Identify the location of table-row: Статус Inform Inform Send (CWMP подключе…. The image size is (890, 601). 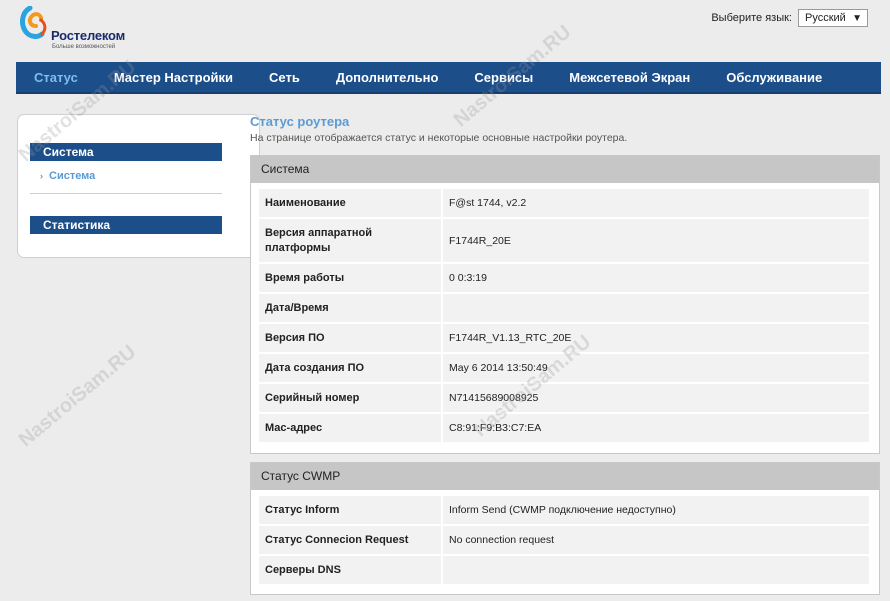
(564, 511).